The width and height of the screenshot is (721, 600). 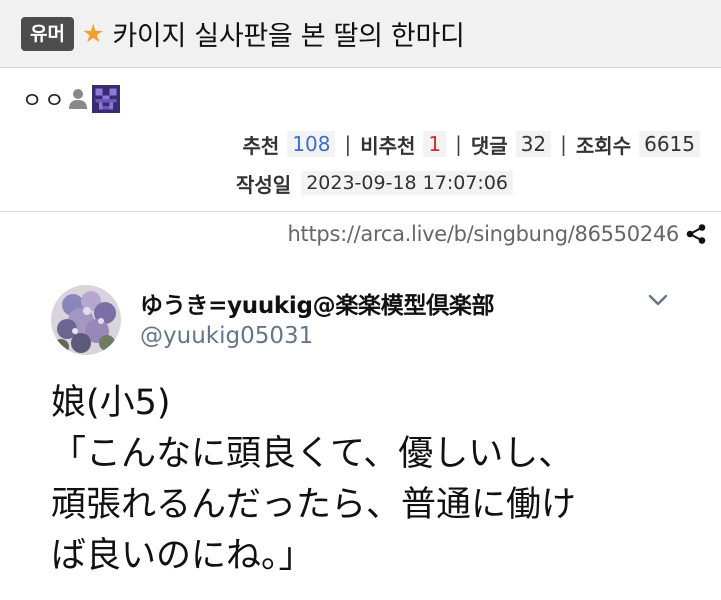 I want to click on comments-count: 32, so click(x=533, y=144).